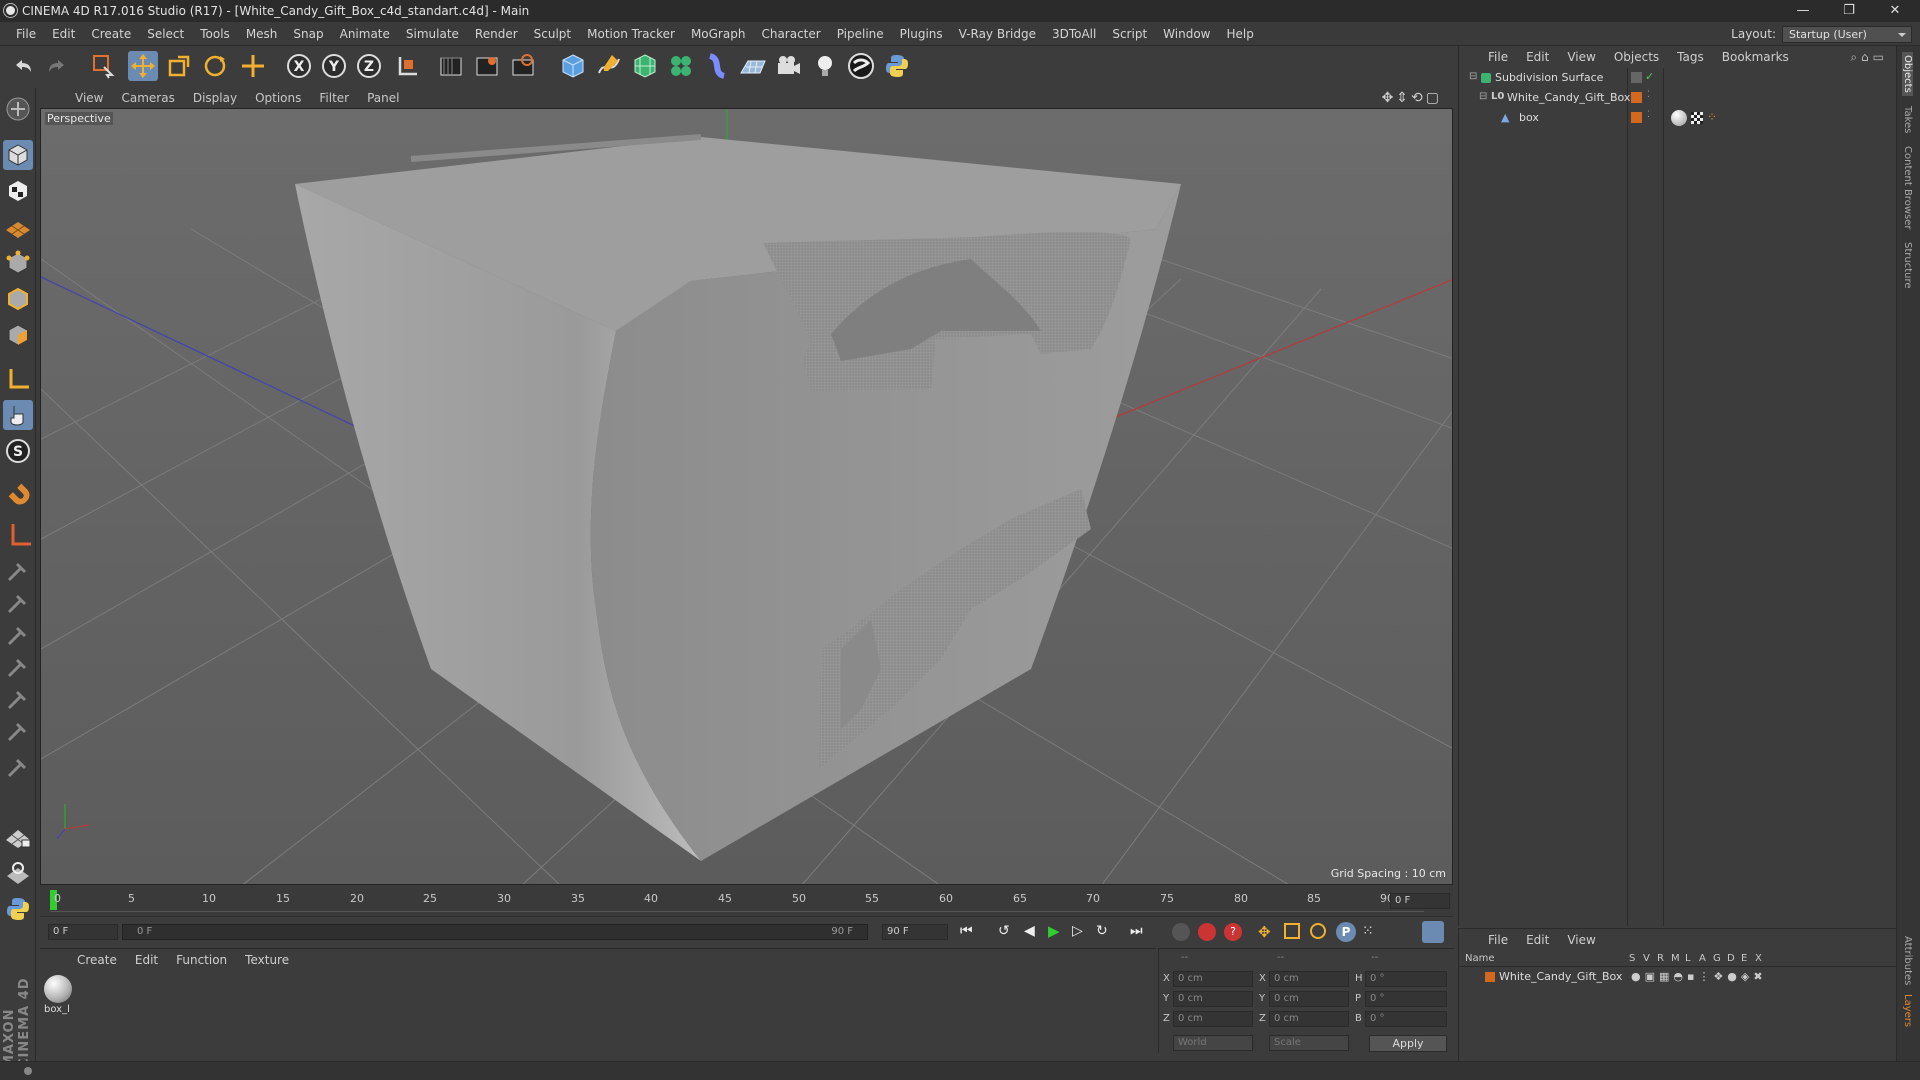 The width and height of the screenshot is (1920, 1080). I want to click on render-picture-viewer-icon, so click(487, 66).